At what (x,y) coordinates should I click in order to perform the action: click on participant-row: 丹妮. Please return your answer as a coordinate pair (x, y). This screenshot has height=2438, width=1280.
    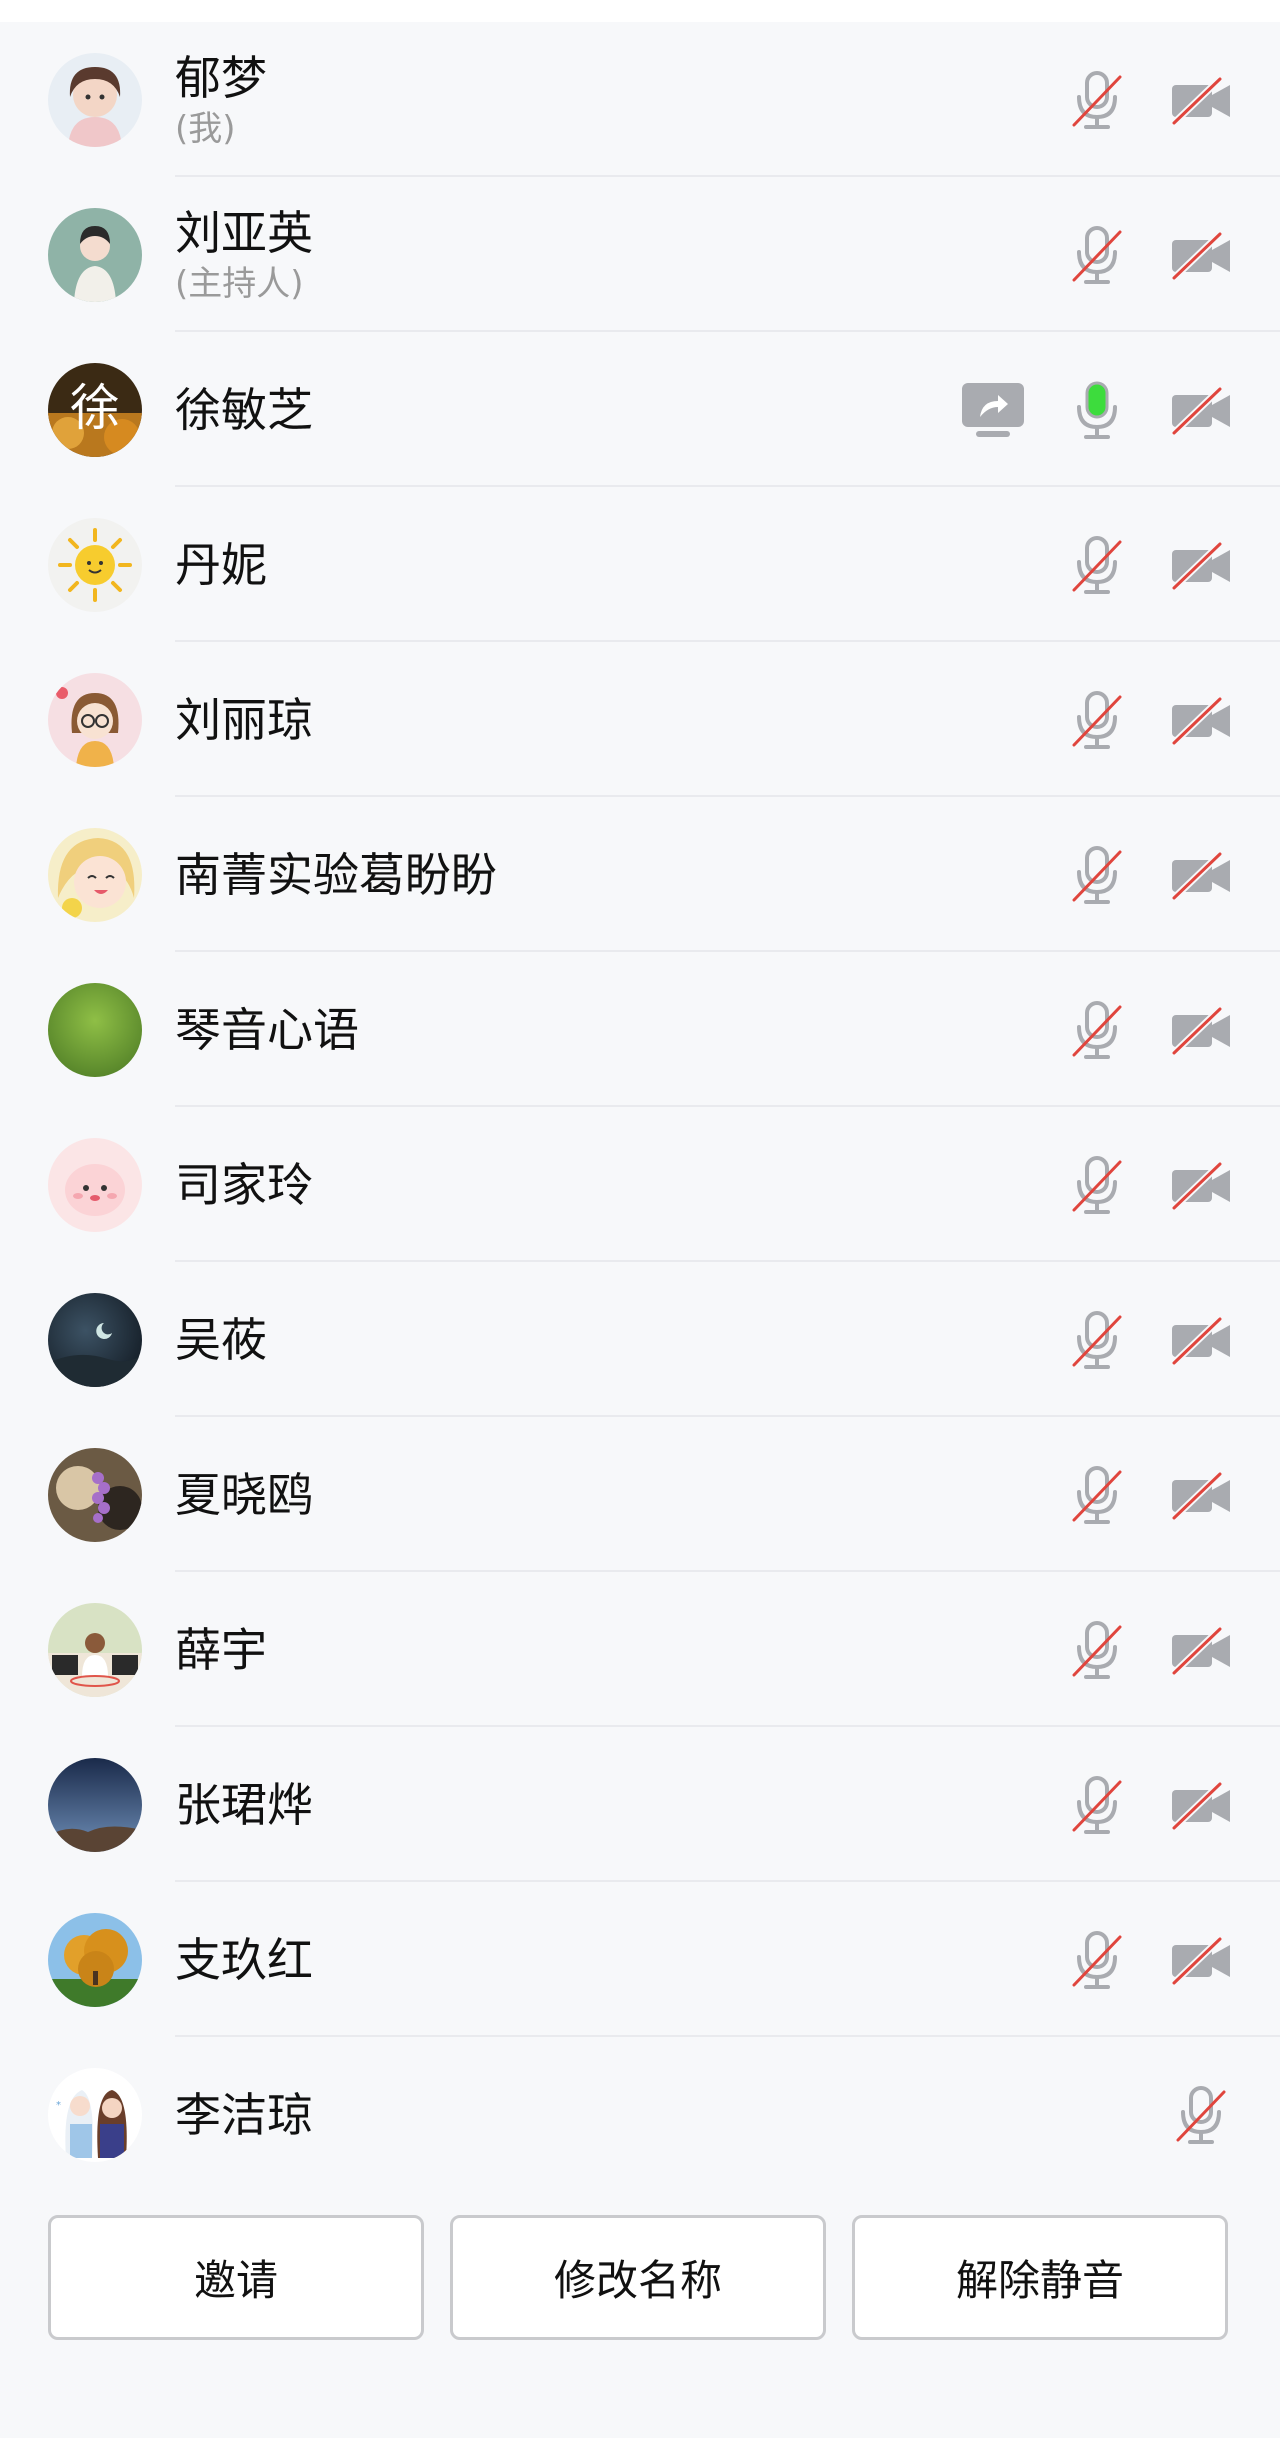
    Looking at the image, I should click on (640, 564).